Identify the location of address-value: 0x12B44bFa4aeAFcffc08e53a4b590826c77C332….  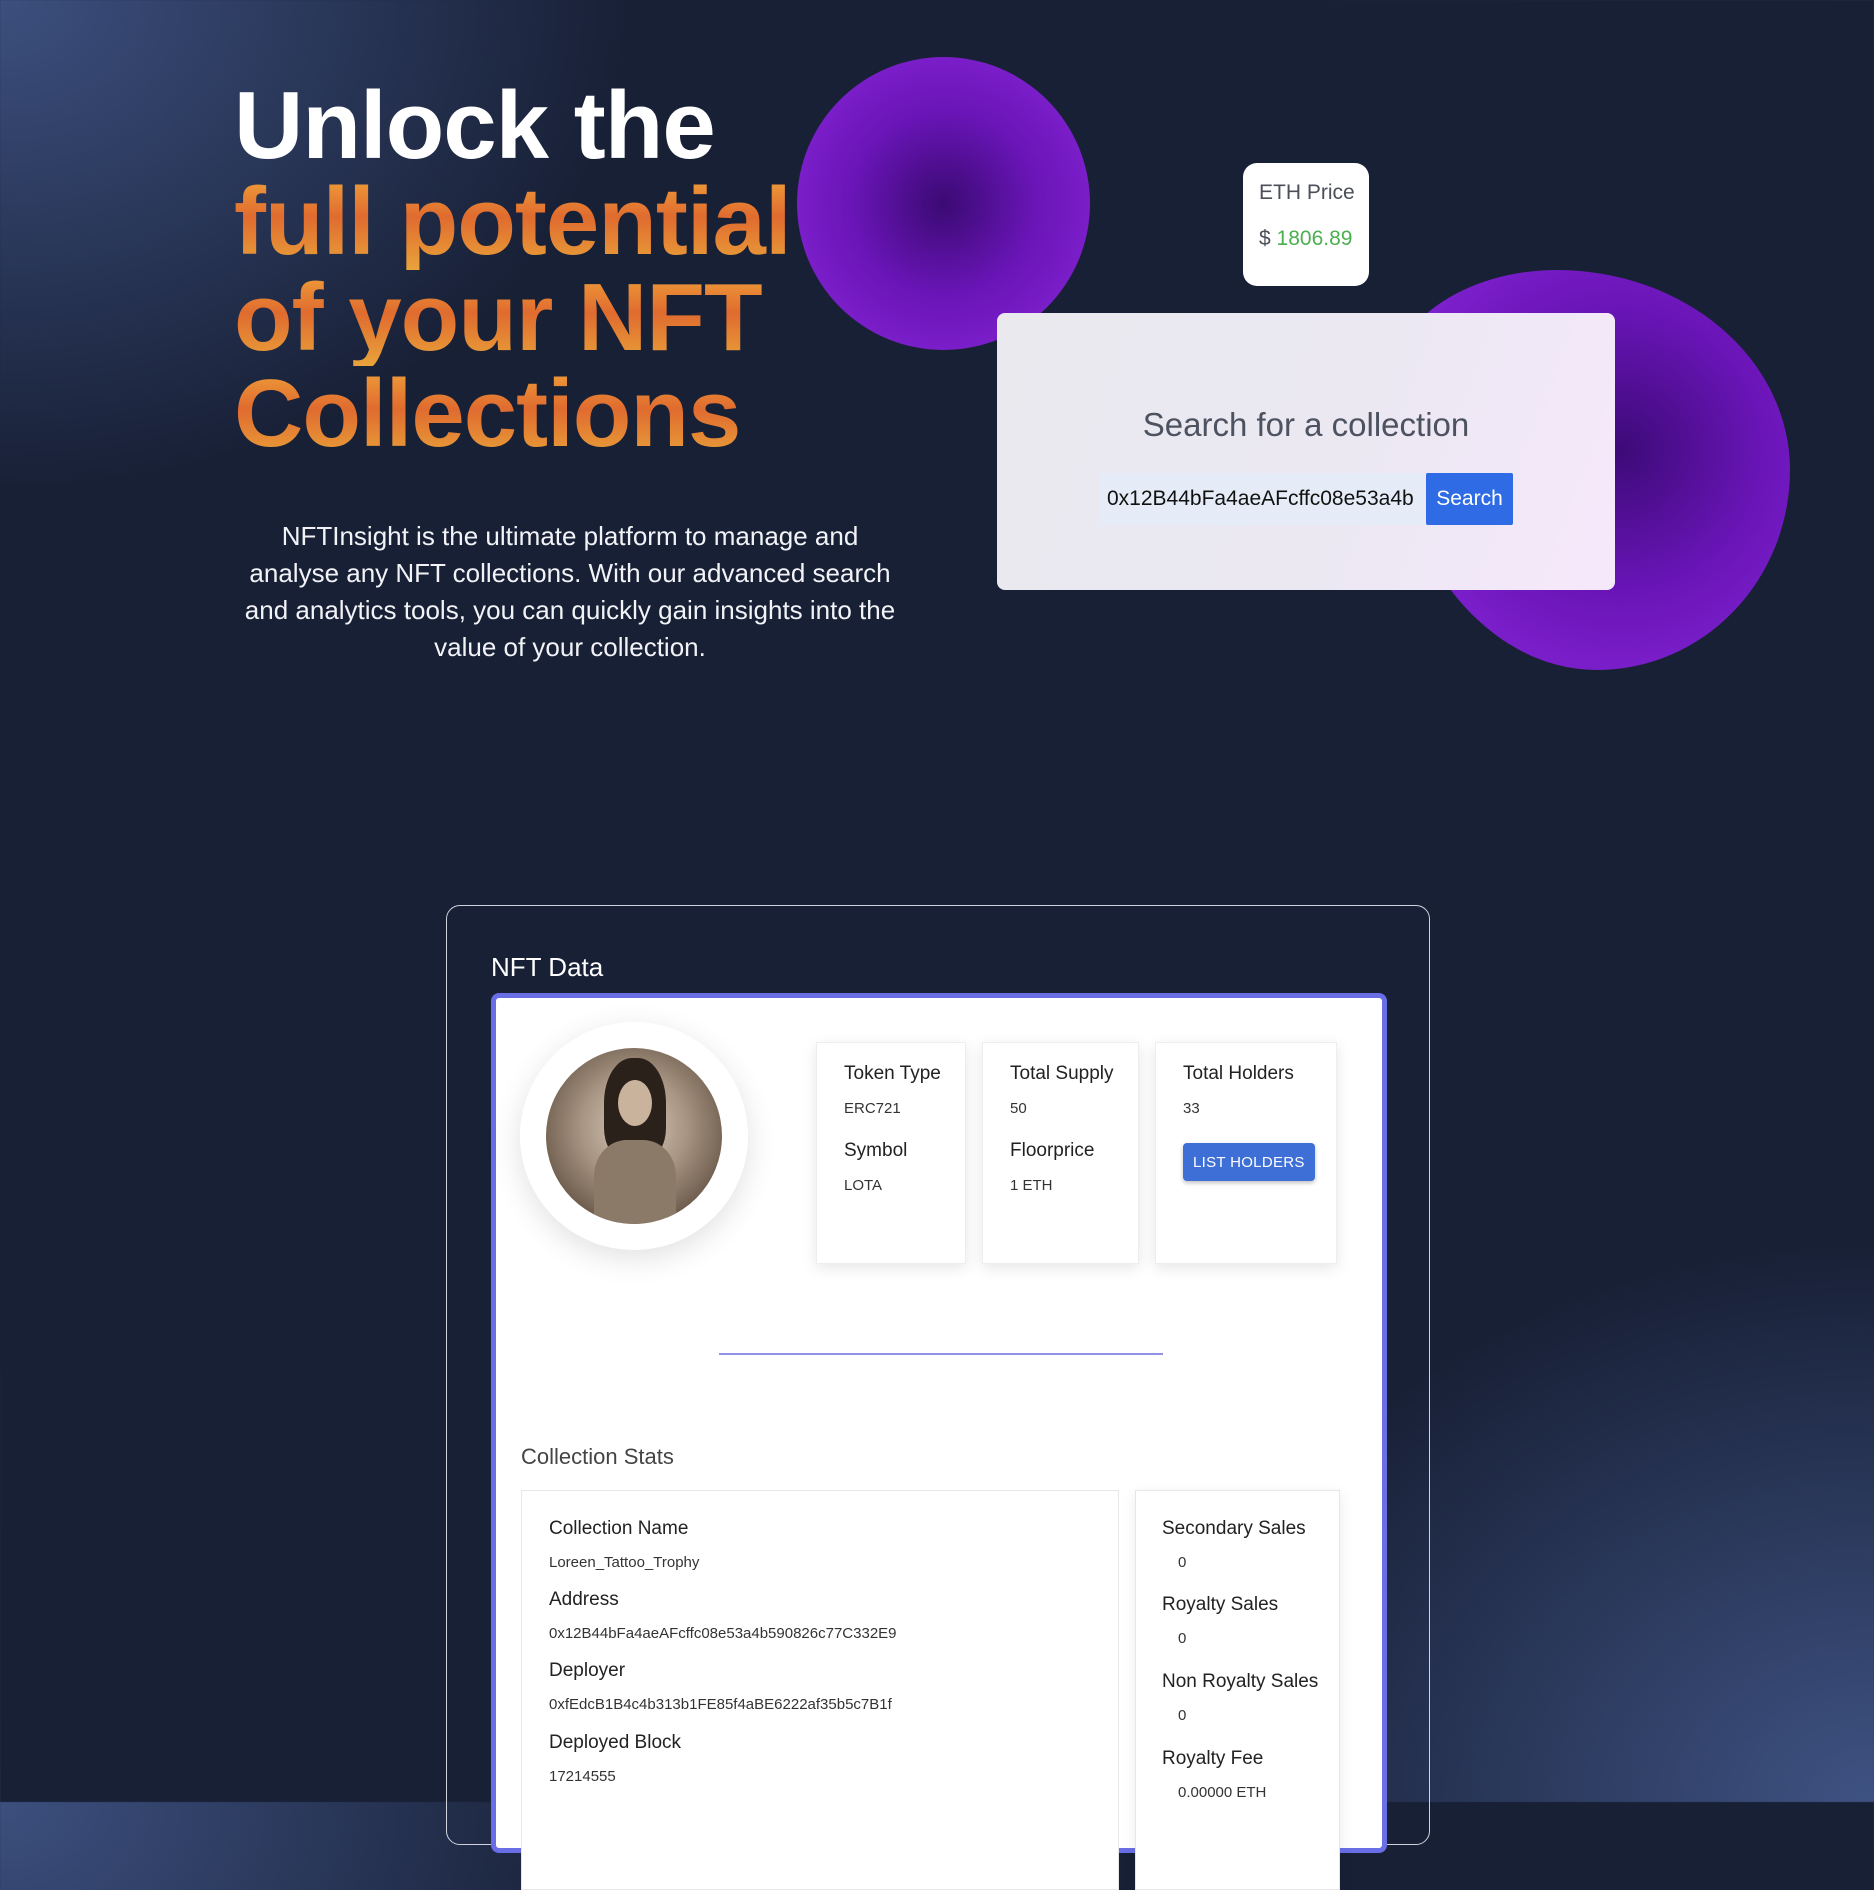
(723, 1633).